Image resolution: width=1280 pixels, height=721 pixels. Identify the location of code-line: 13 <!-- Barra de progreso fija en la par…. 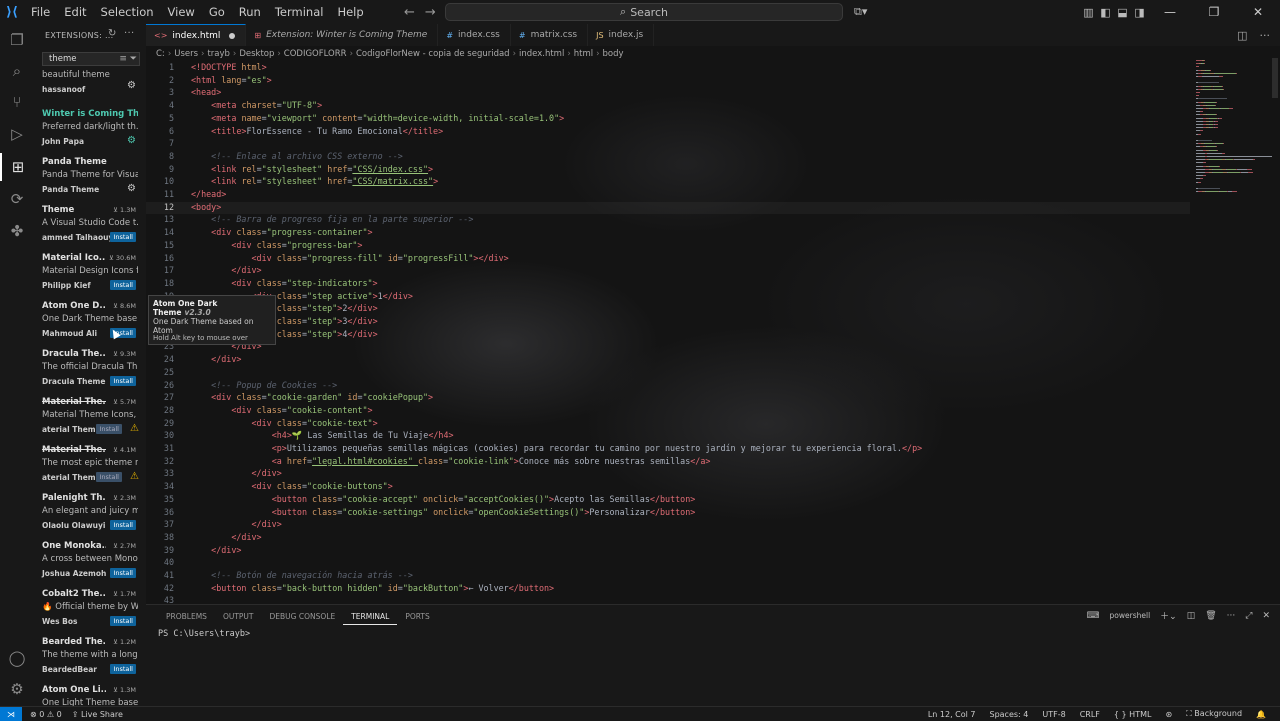
(668, 220).